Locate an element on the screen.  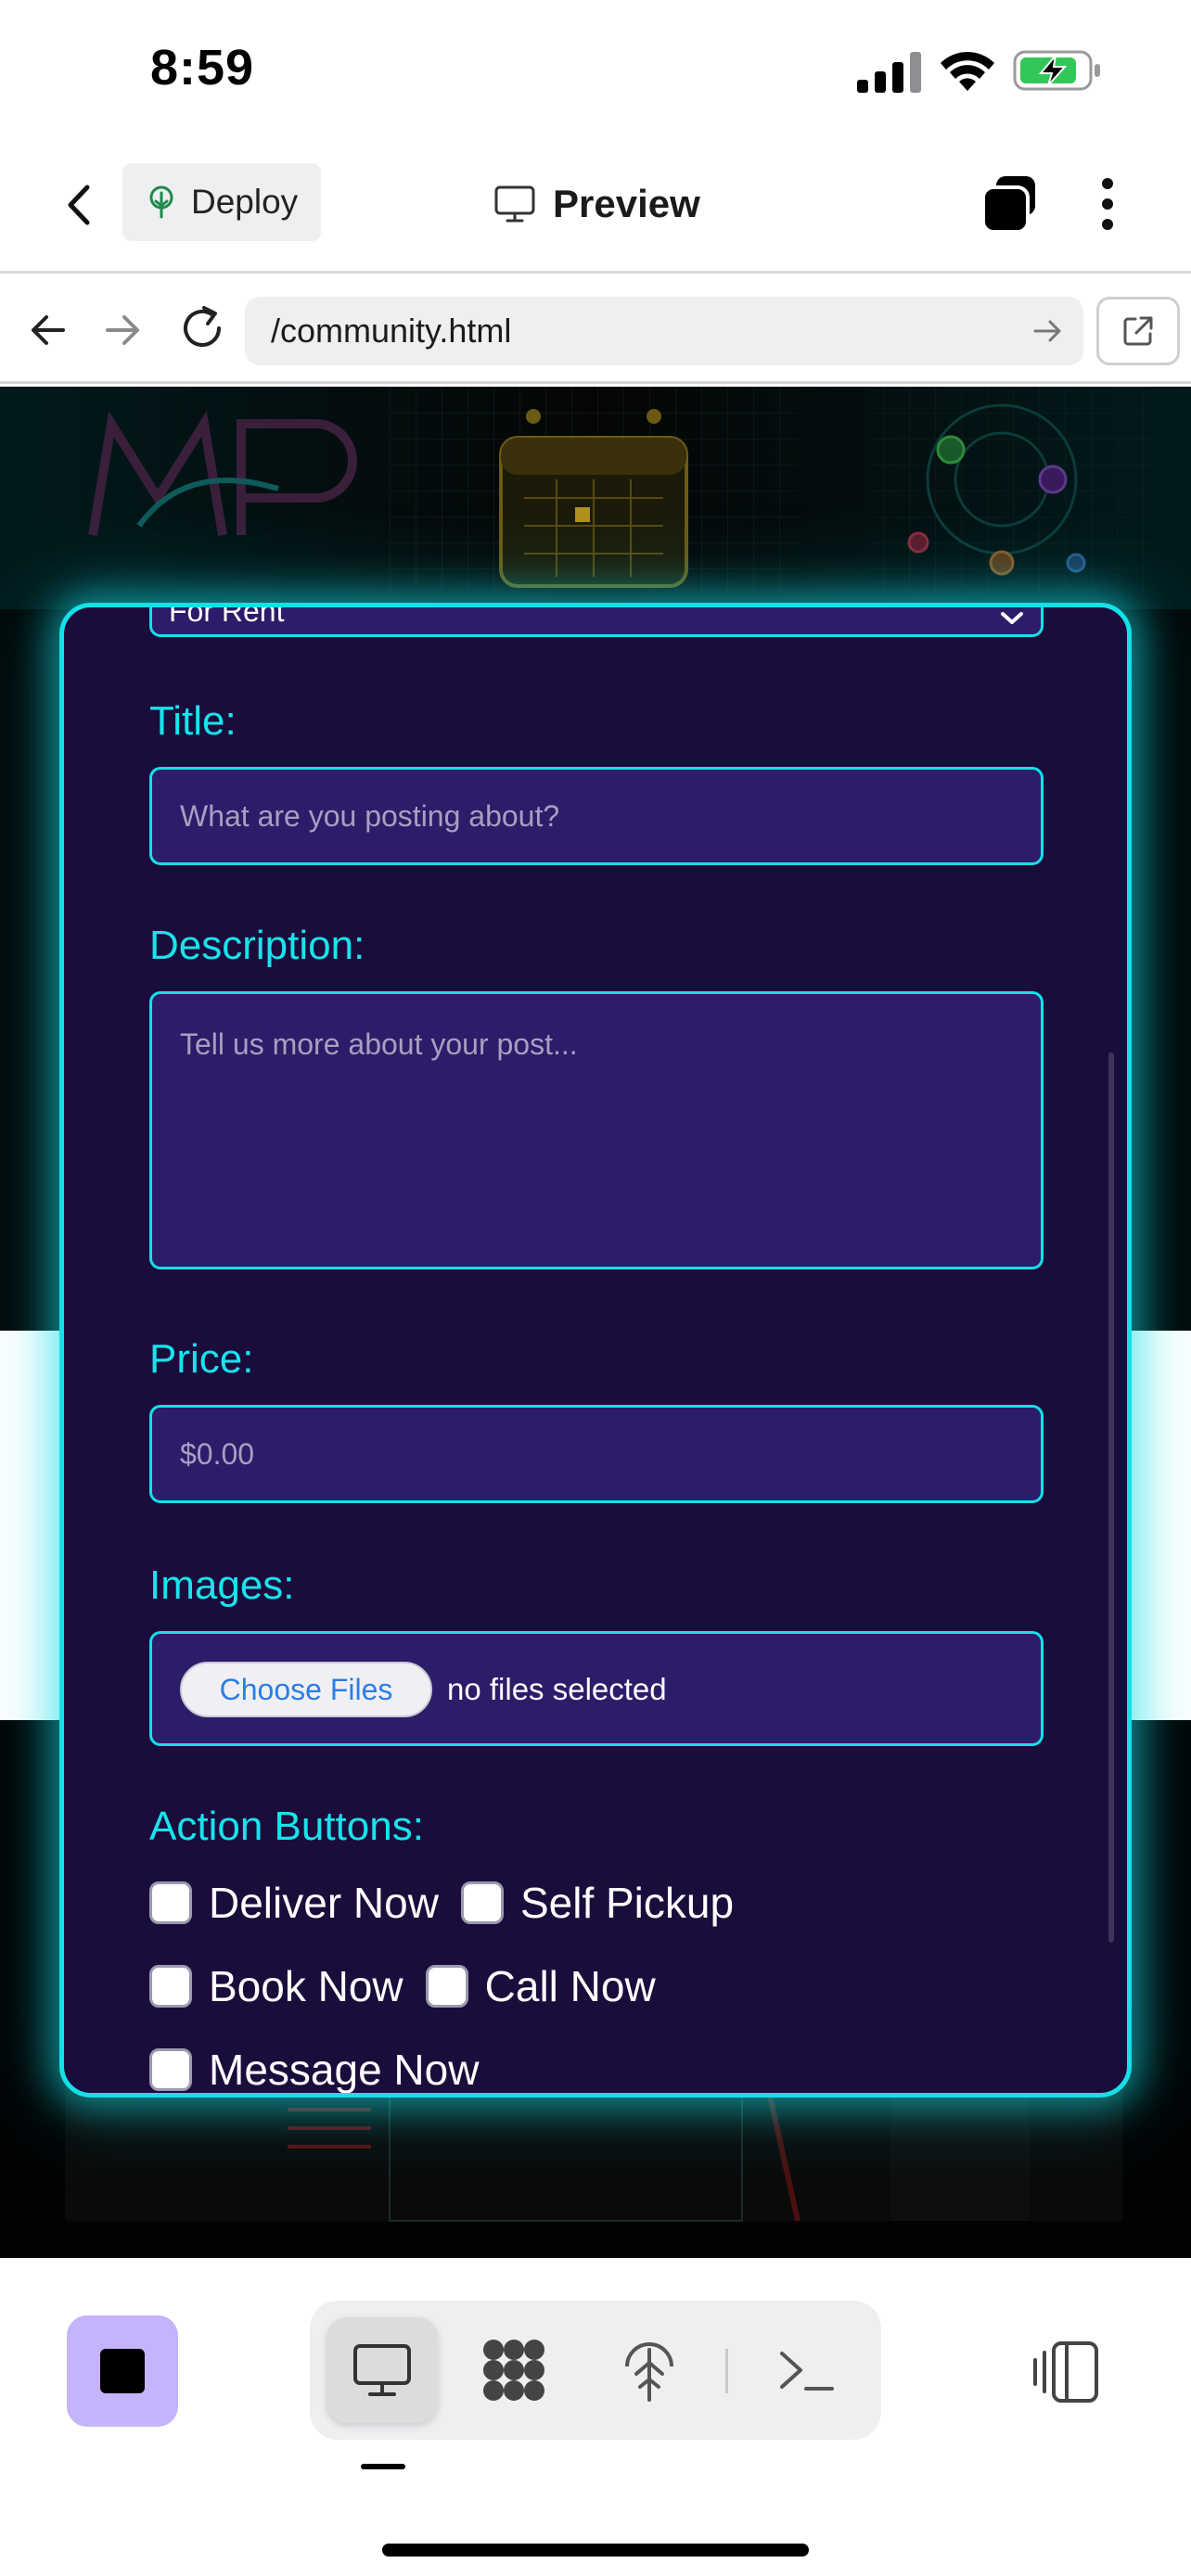
call-now-label: Call Now is located at coordinates (570, 1986).